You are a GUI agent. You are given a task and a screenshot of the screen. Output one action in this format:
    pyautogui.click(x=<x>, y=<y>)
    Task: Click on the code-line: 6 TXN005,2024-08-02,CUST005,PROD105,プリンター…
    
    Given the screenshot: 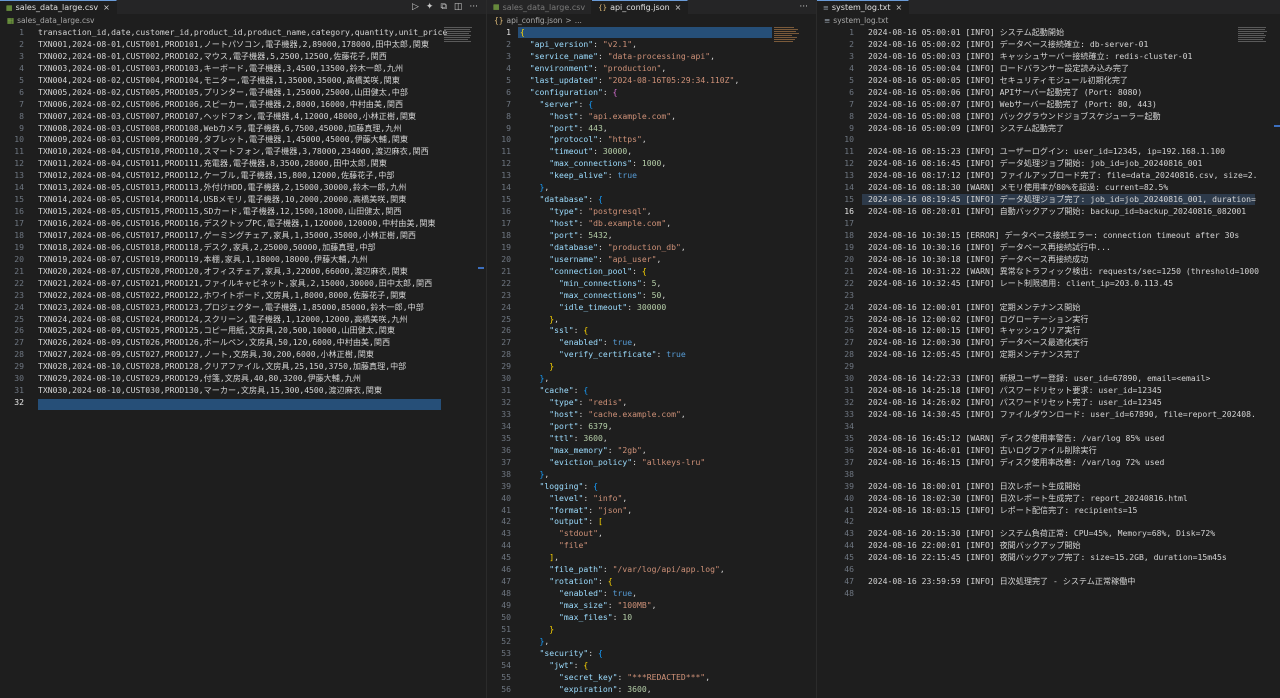 What is the action you would take?
    pyautogui.click(x=243, y=93)
    